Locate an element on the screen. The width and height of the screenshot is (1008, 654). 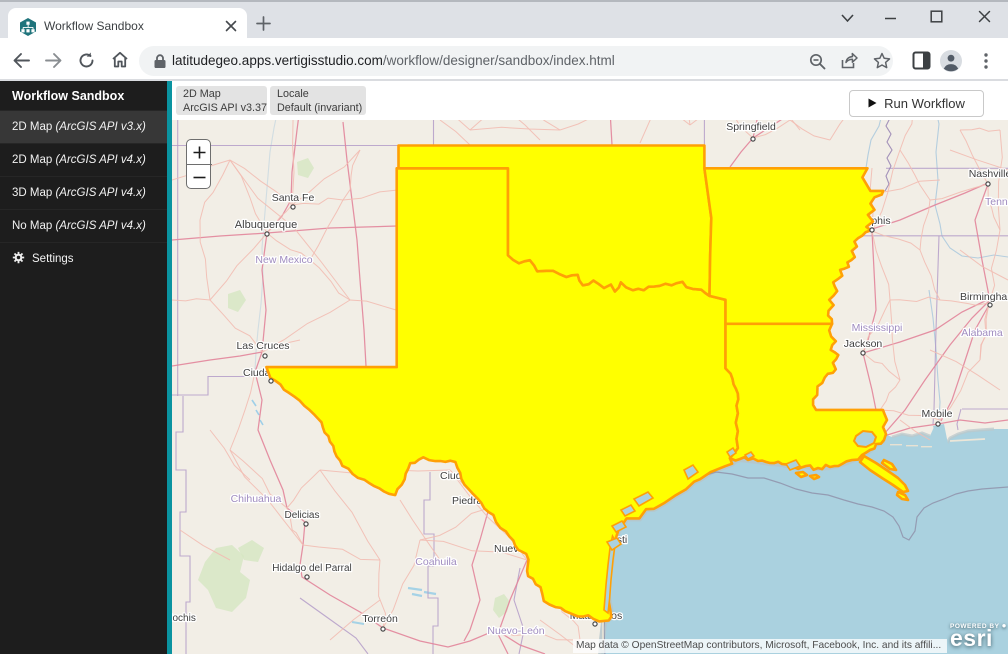
svg-text: Mobile is located at coordinates (937, 414).